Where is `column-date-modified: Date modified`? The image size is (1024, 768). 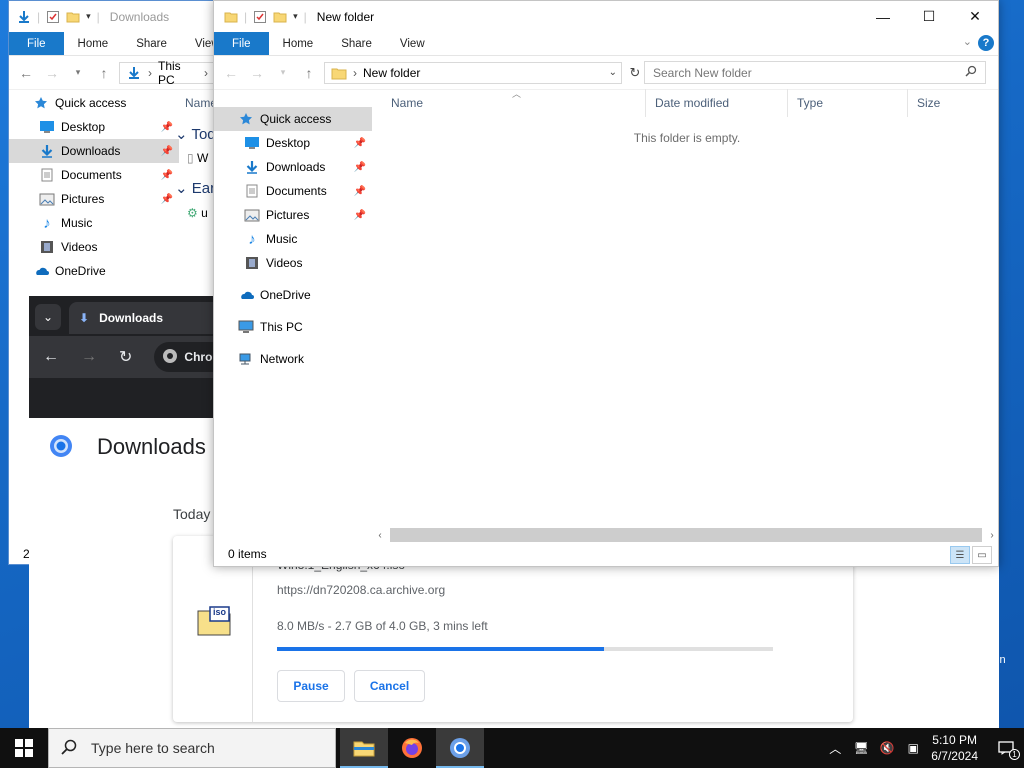 column-date-modified: Date modified is located at coordinates (717, 103).